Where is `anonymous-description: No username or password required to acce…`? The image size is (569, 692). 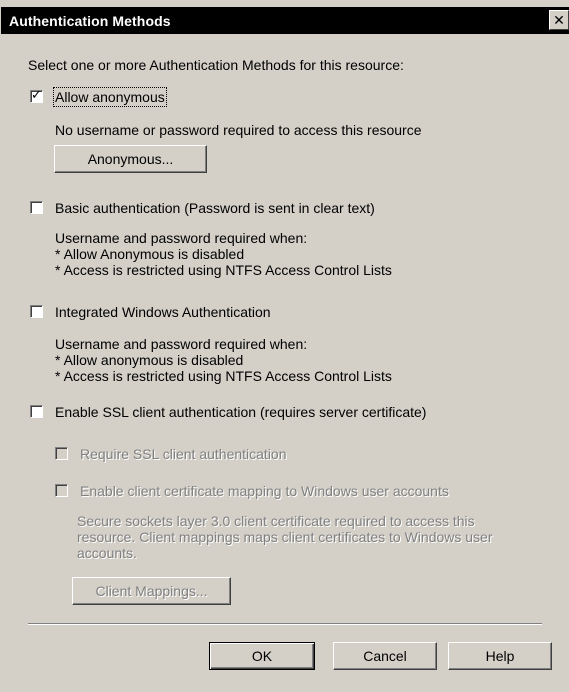
anonymous-description: No username or password required to acce… is located at coordinates (238, 130).